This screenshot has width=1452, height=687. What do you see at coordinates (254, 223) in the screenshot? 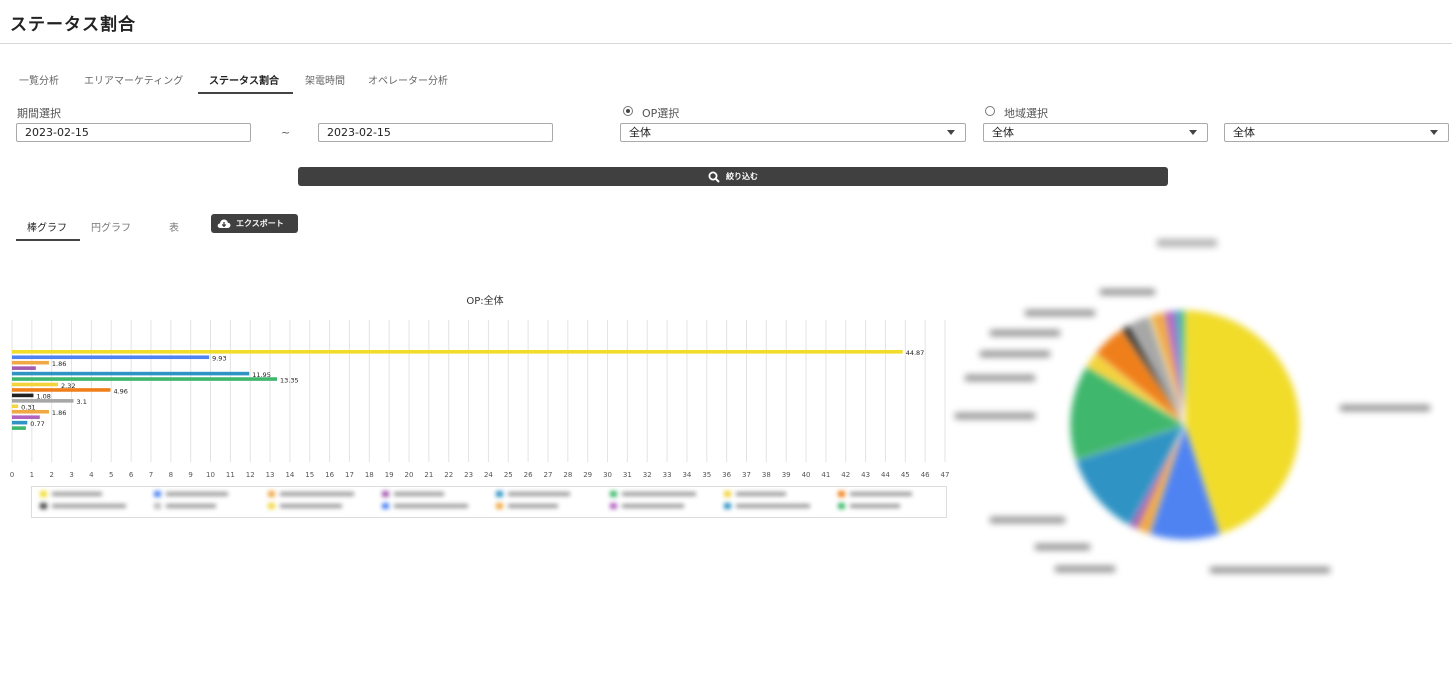
I see `export-button: エクスポート` at bounding box center [254, 223].